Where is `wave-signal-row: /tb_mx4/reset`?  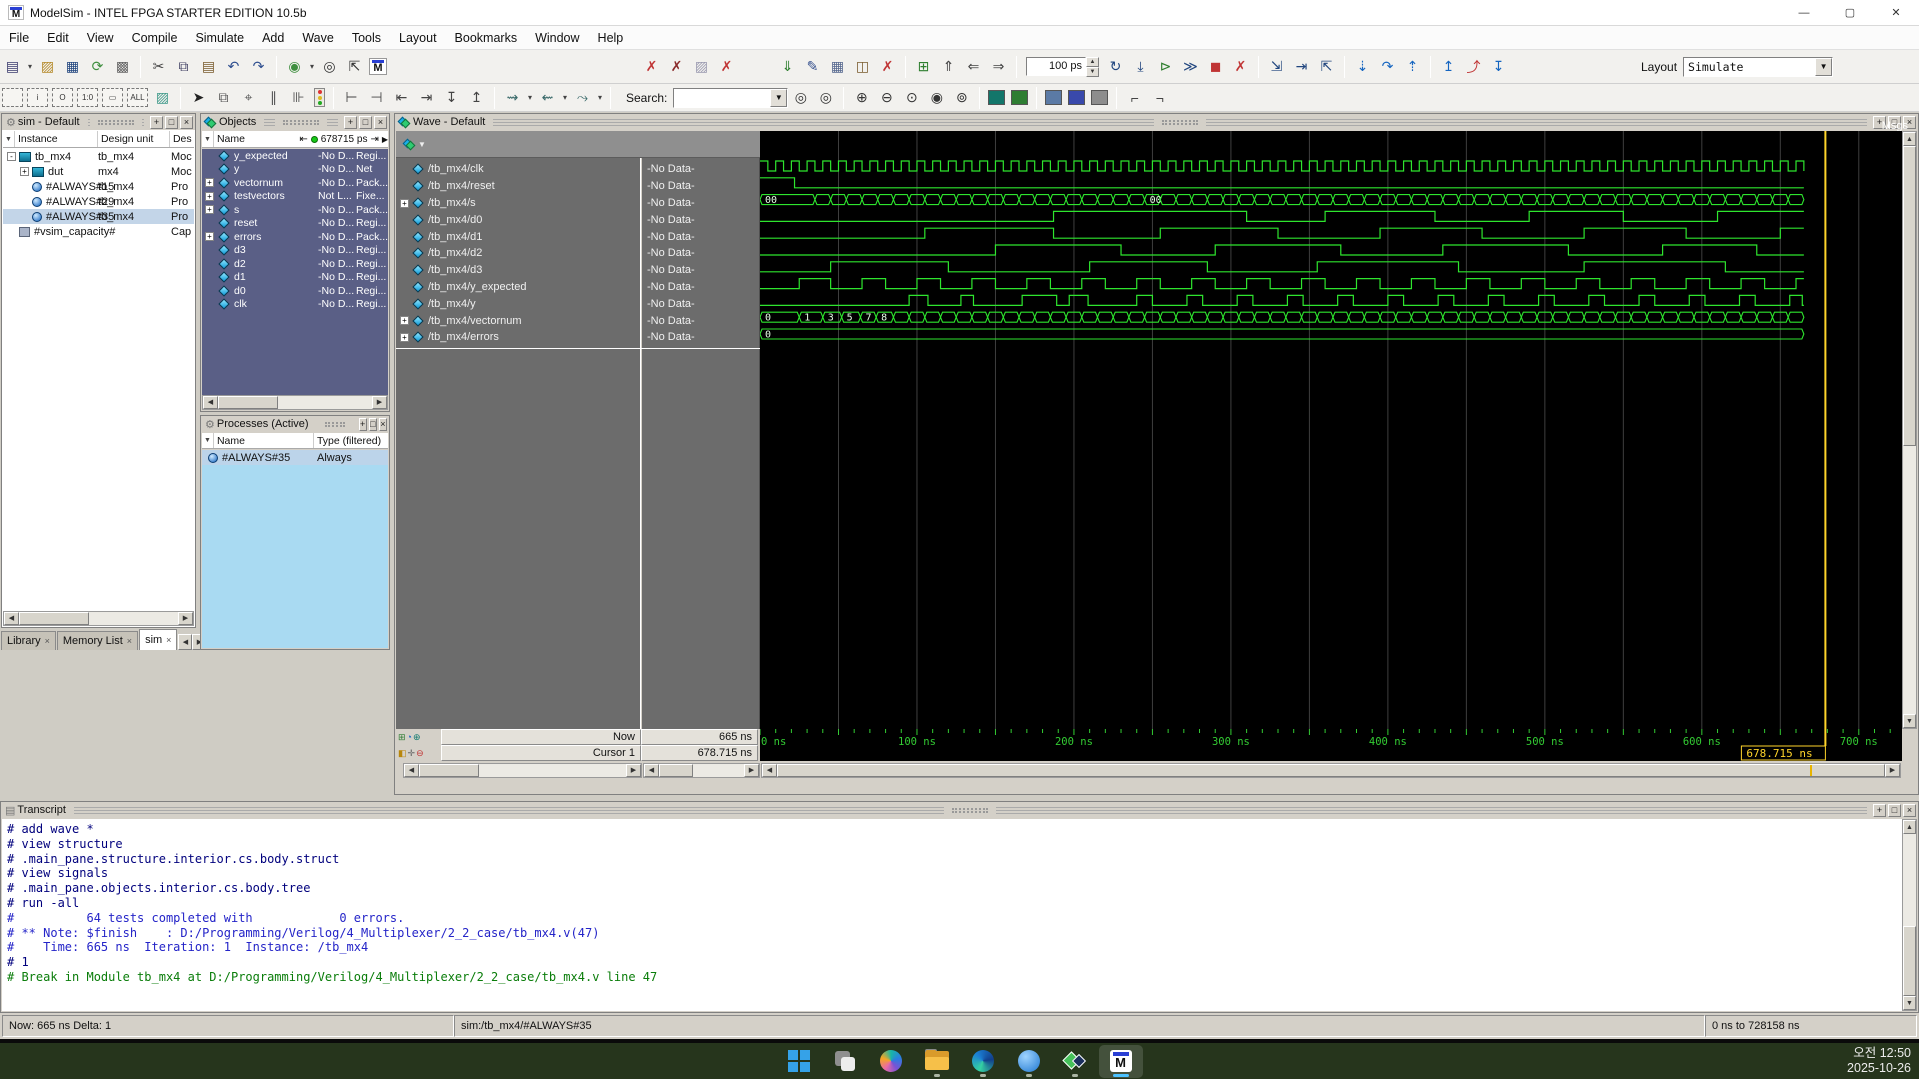 wave-signal-row: /tb_mx4/reset is located at coordinates (518, 186).